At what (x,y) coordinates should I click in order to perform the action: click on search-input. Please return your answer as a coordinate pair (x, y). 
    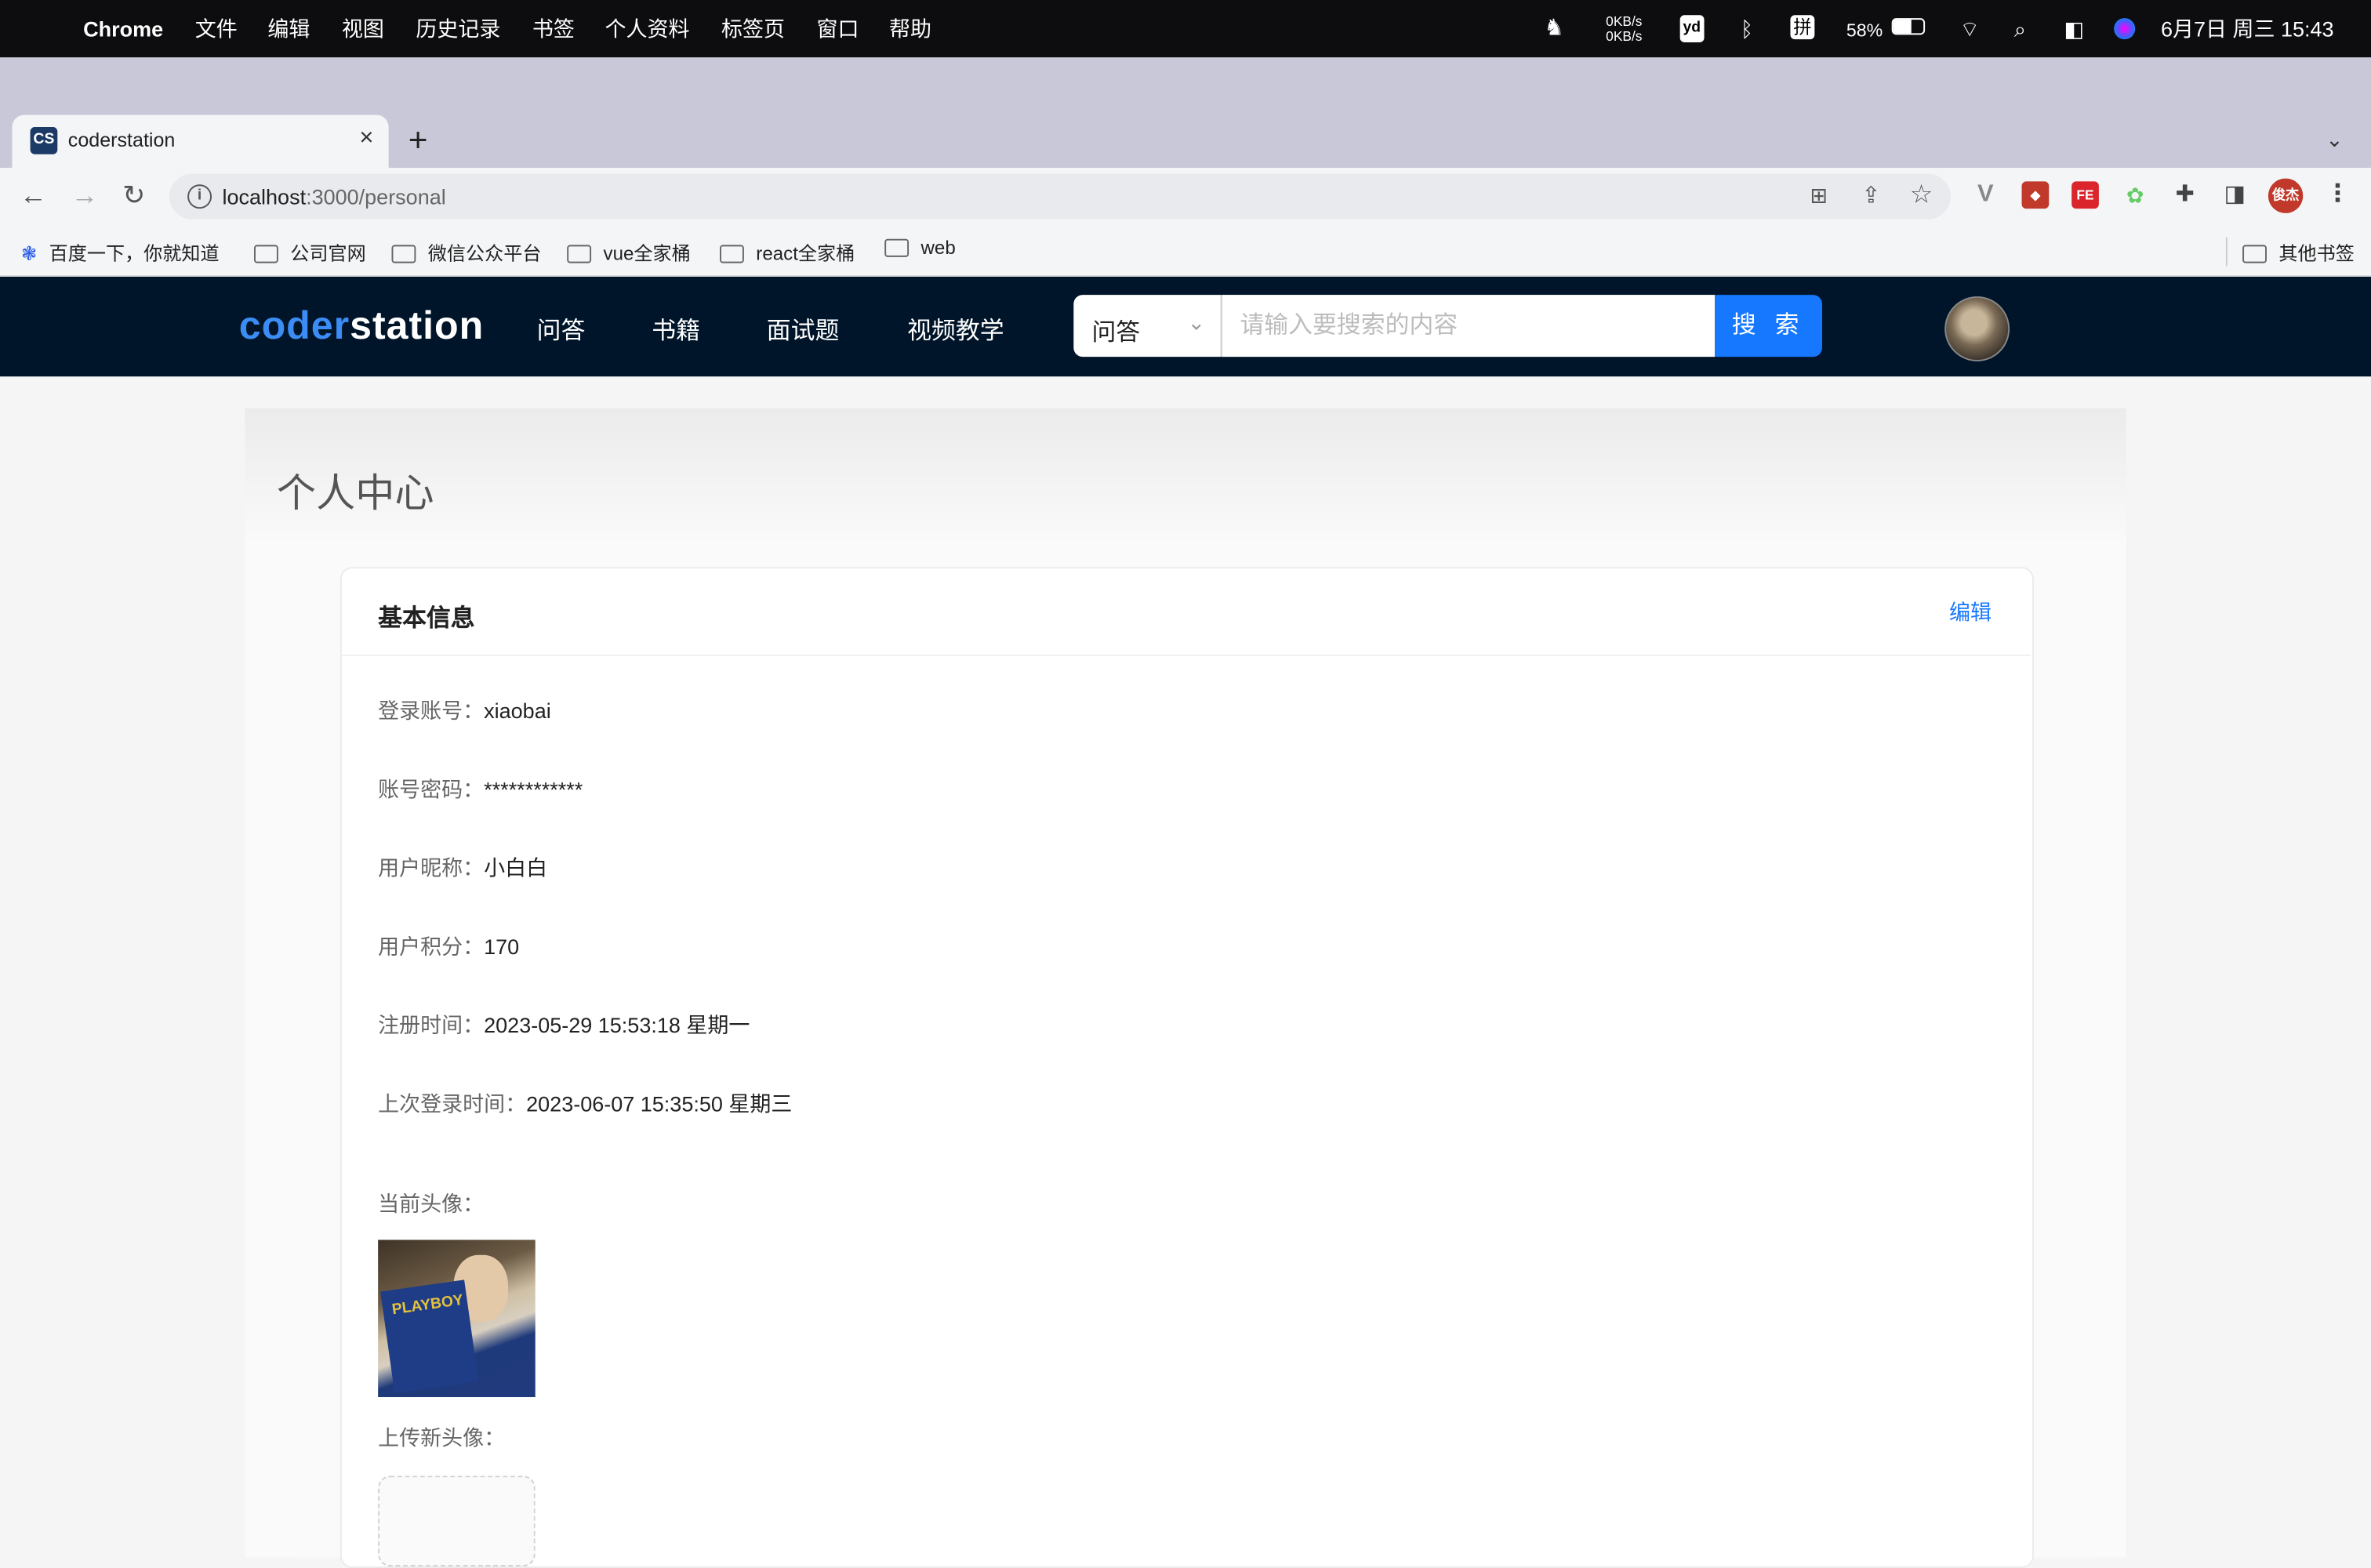
    Looking at the image, I should click on (1469, 326).